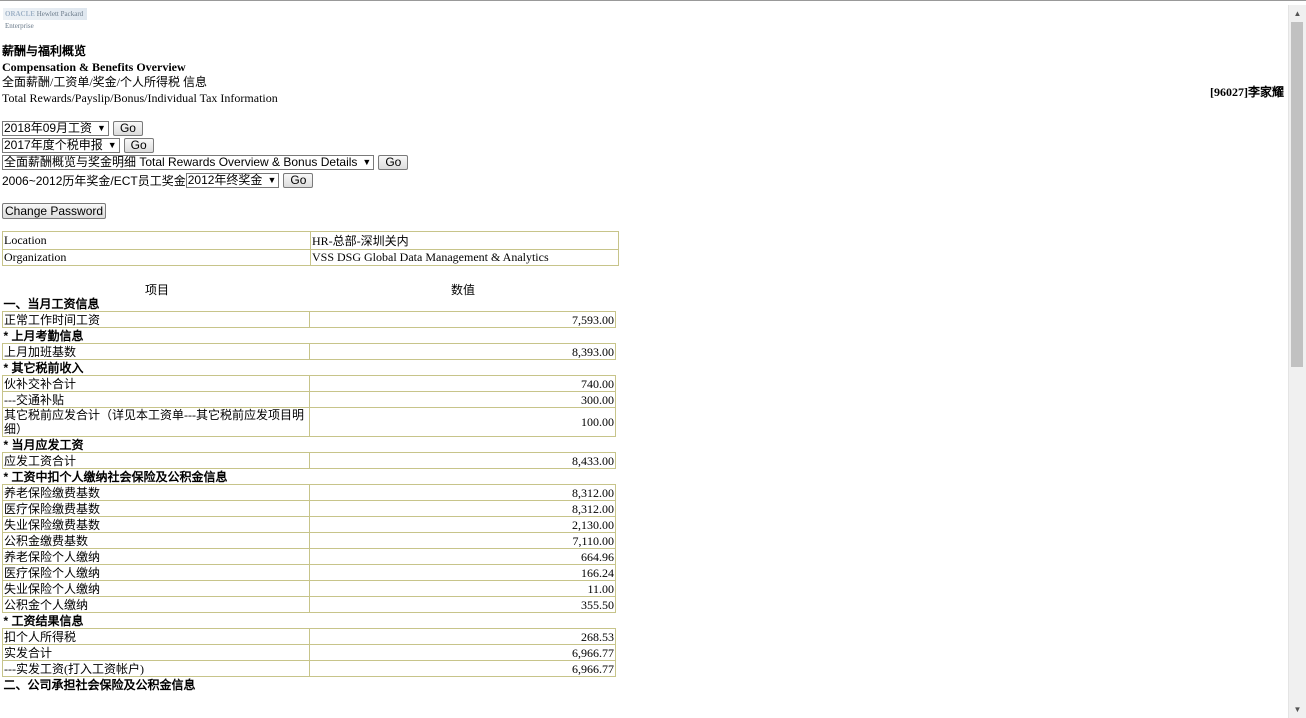 This screenshot has width=1306, height=718. Describe the element at coordinates (653, 3) in the screenshot. I see `window-top-border` at that location.